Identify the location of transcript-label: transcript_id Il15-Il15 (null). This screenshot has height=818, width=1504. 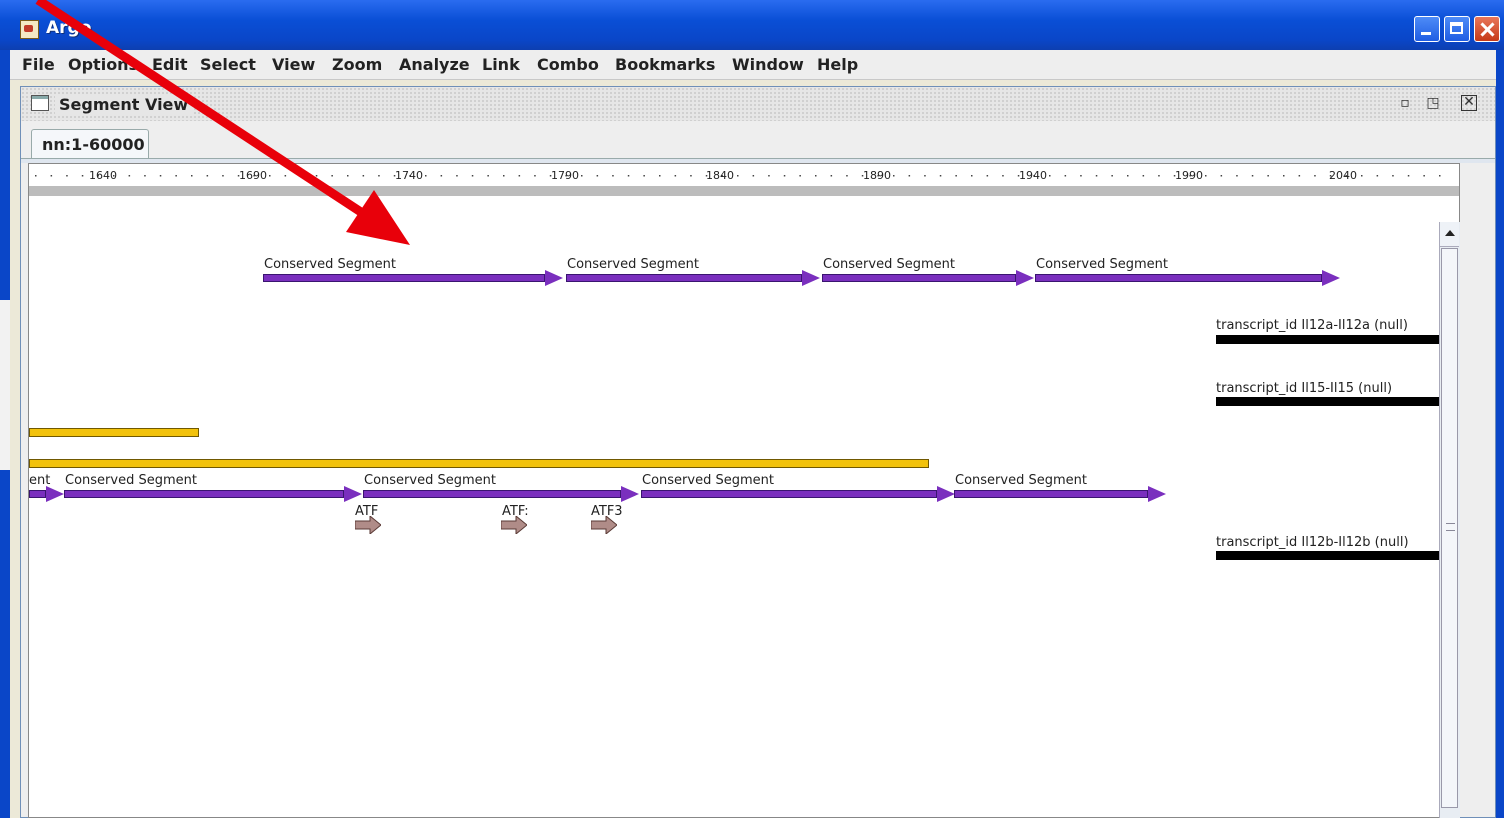
(1304, 388).